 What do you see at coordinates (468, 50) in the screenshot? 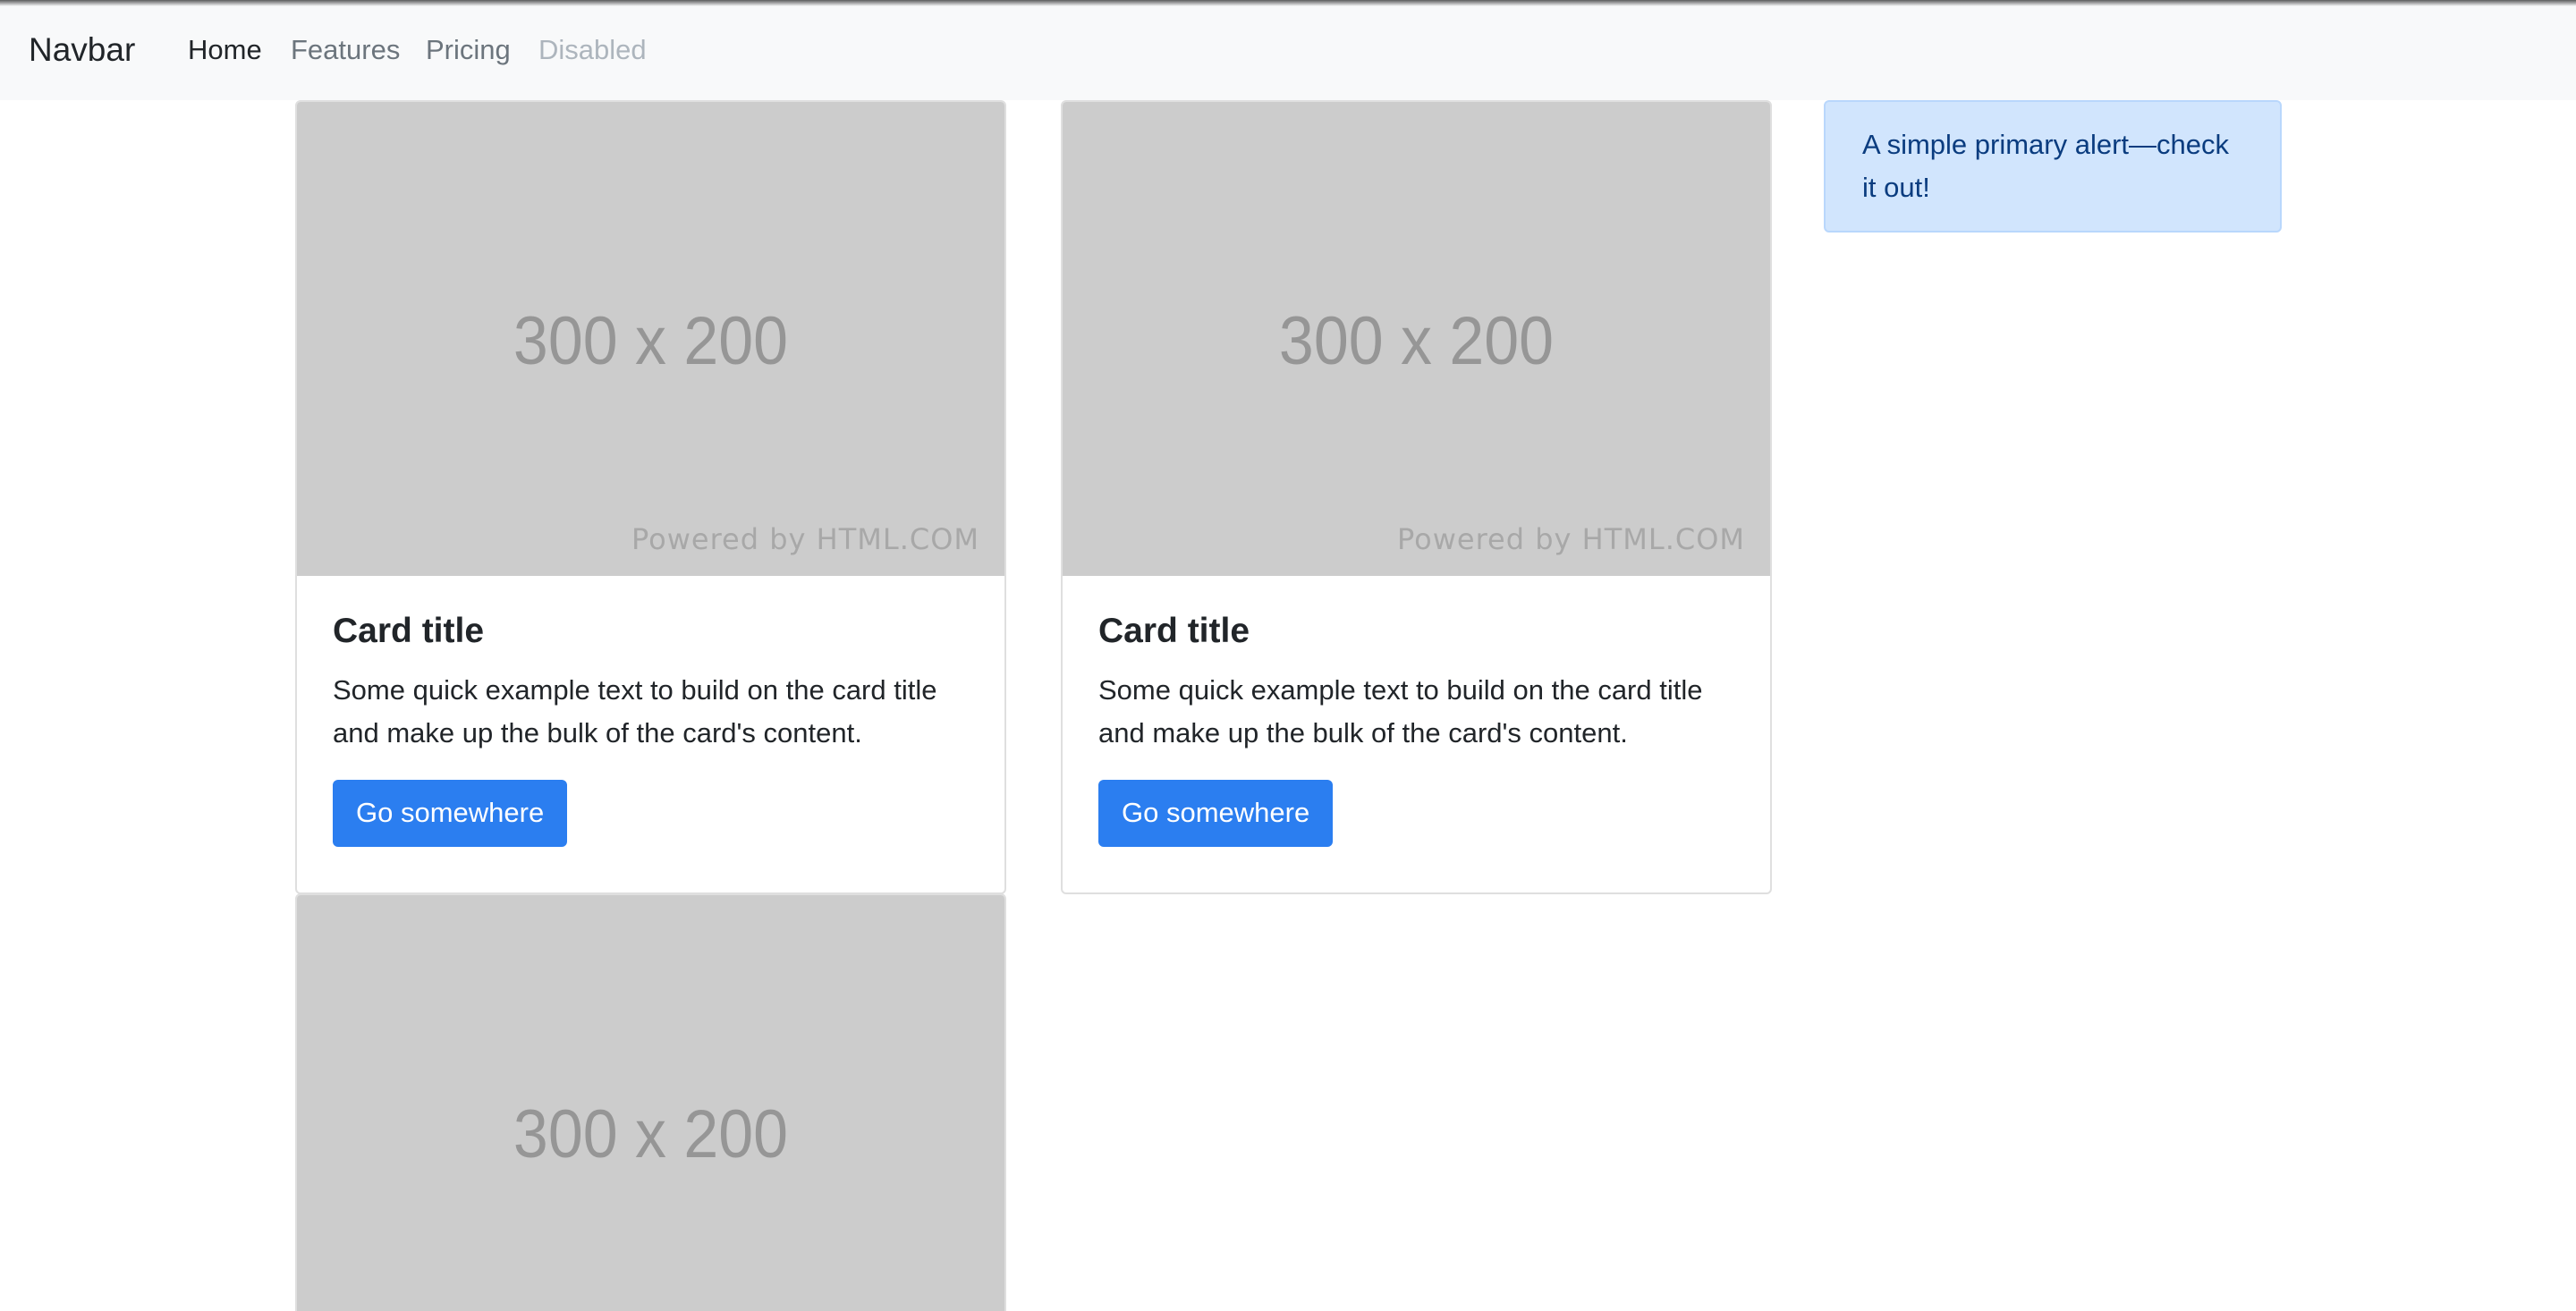
I see `nav-link-pricing: Pricing` at bounding box center [468, 50].